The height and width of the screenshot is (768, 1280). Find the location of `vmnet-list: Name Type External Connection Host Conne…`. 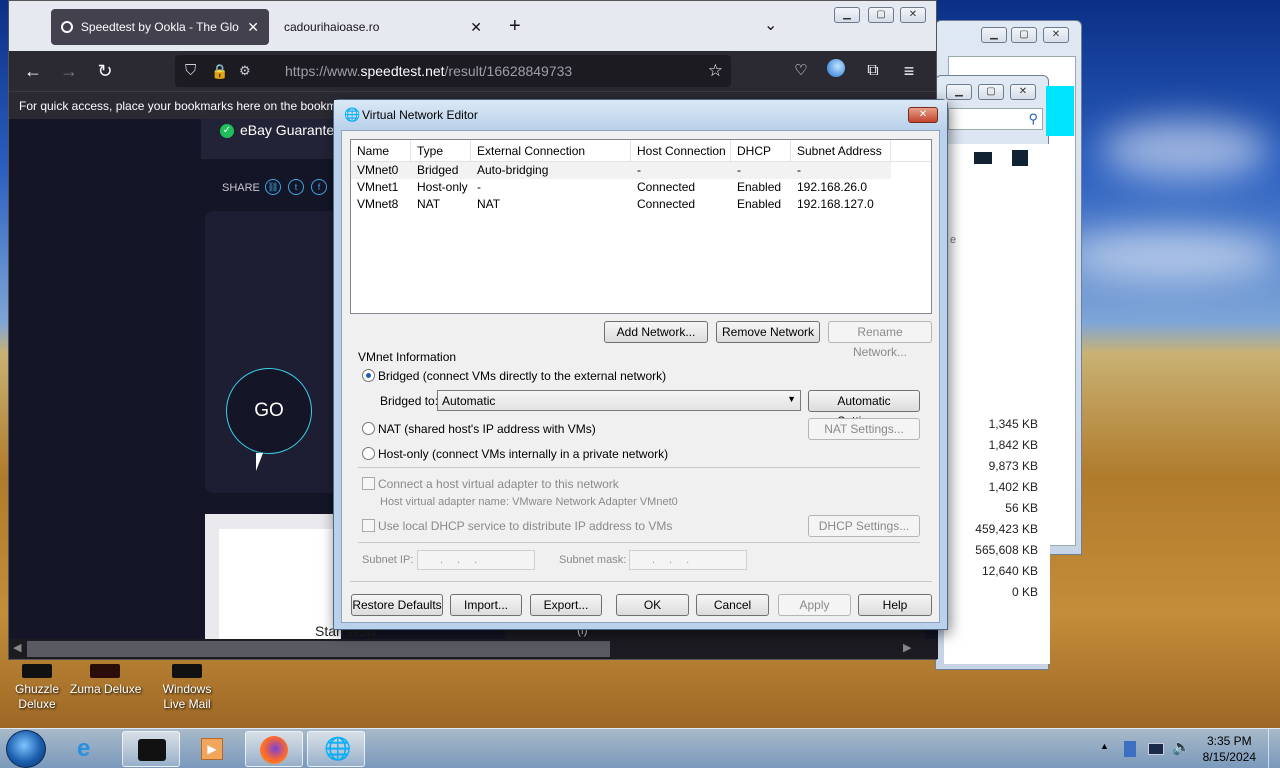

vmnet-list: Name Type External Connection Host Conne… is located at coordinates (641, 226).